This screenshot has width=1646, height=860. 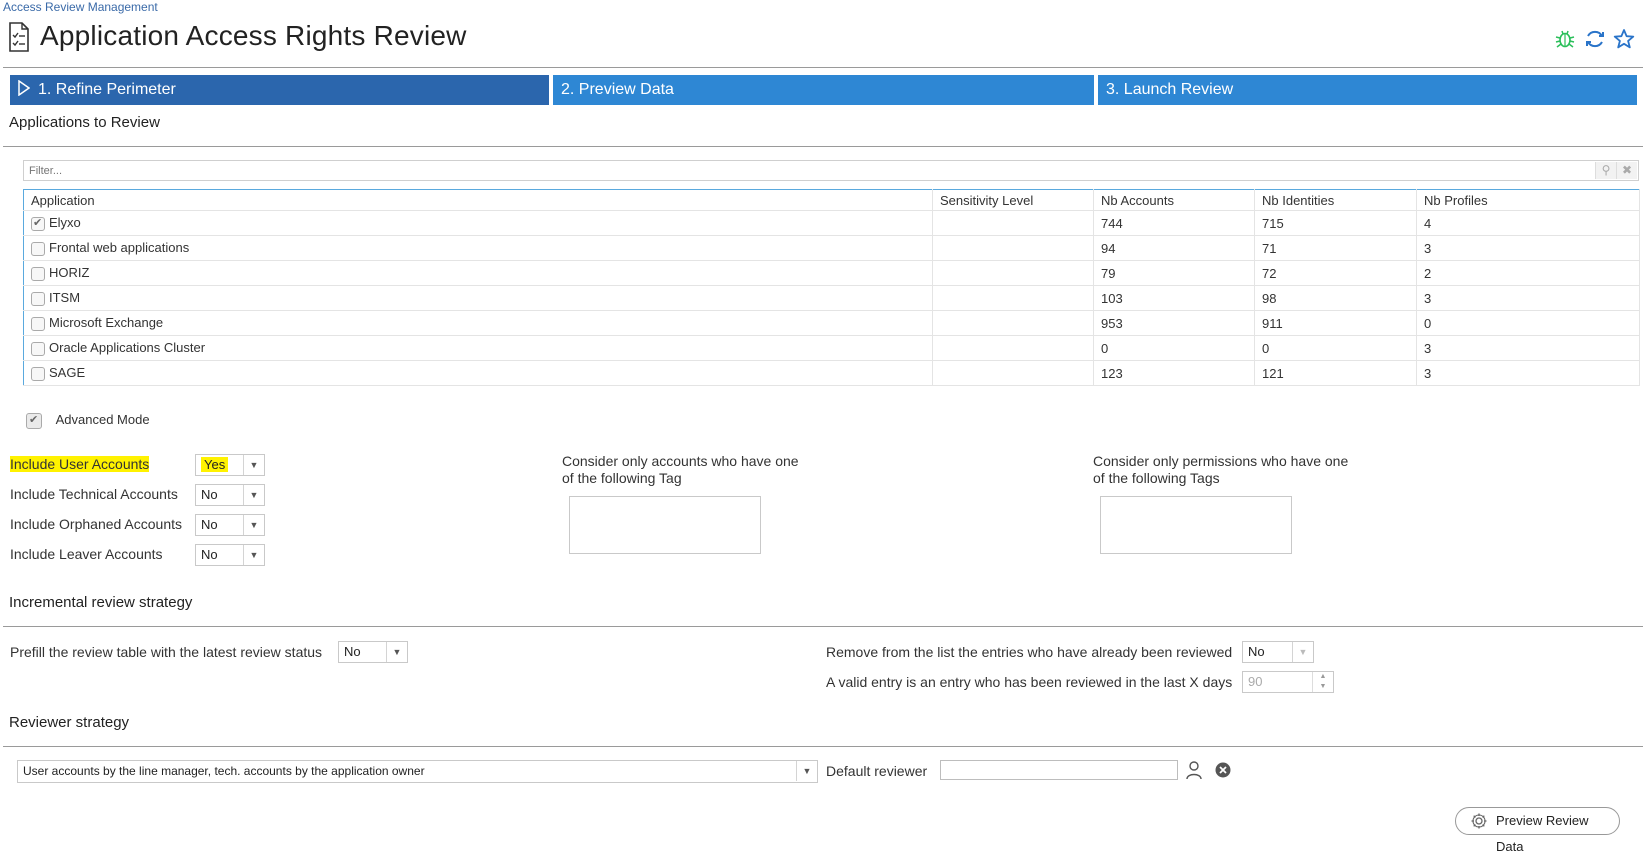 I want to click on remove-reviewed-select: No ▼, so click(x=1278, y=652).